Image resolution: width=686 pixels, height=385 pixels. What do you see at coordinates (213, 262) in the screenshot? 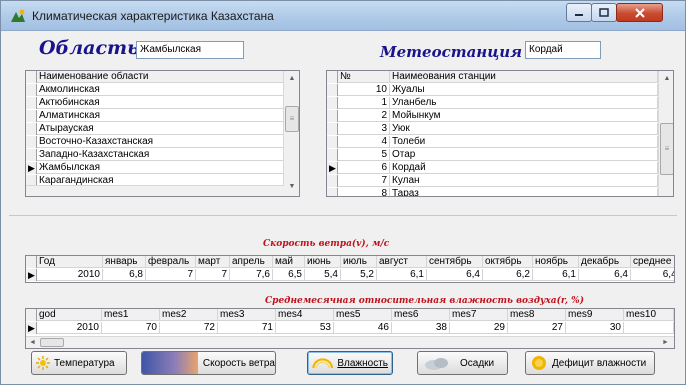
I see `column-header: март` at bounding box center [213, 262].